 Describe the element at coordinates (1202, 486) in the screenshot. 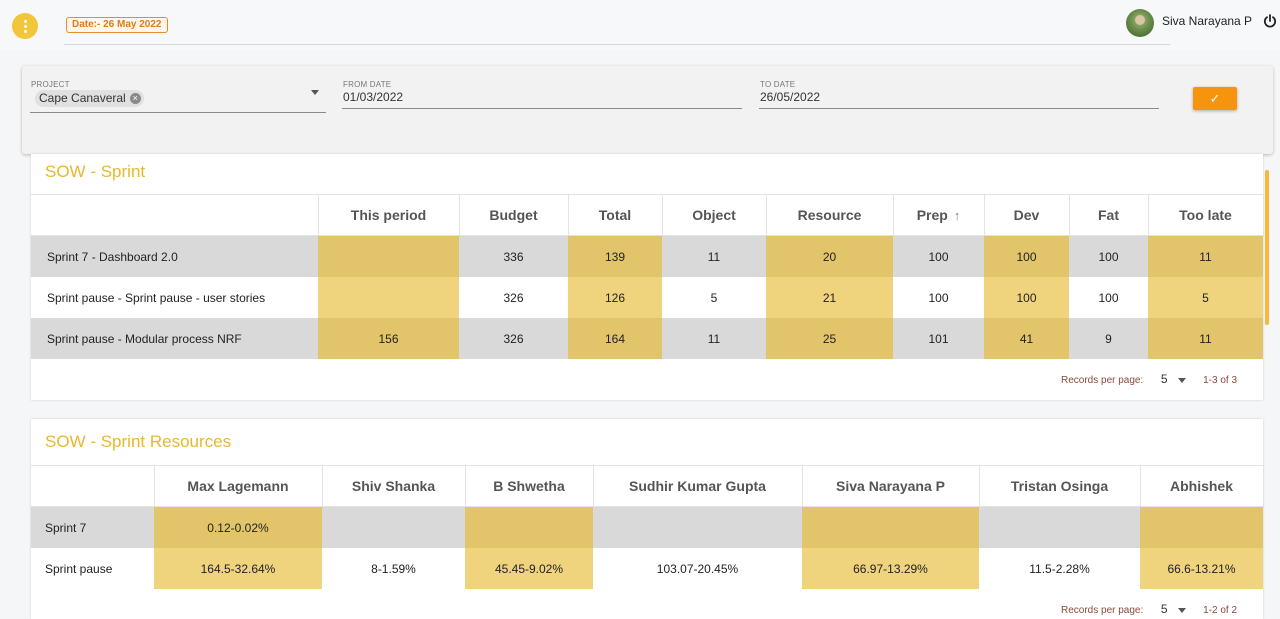

I see `column-header: Abhishek` at that location.